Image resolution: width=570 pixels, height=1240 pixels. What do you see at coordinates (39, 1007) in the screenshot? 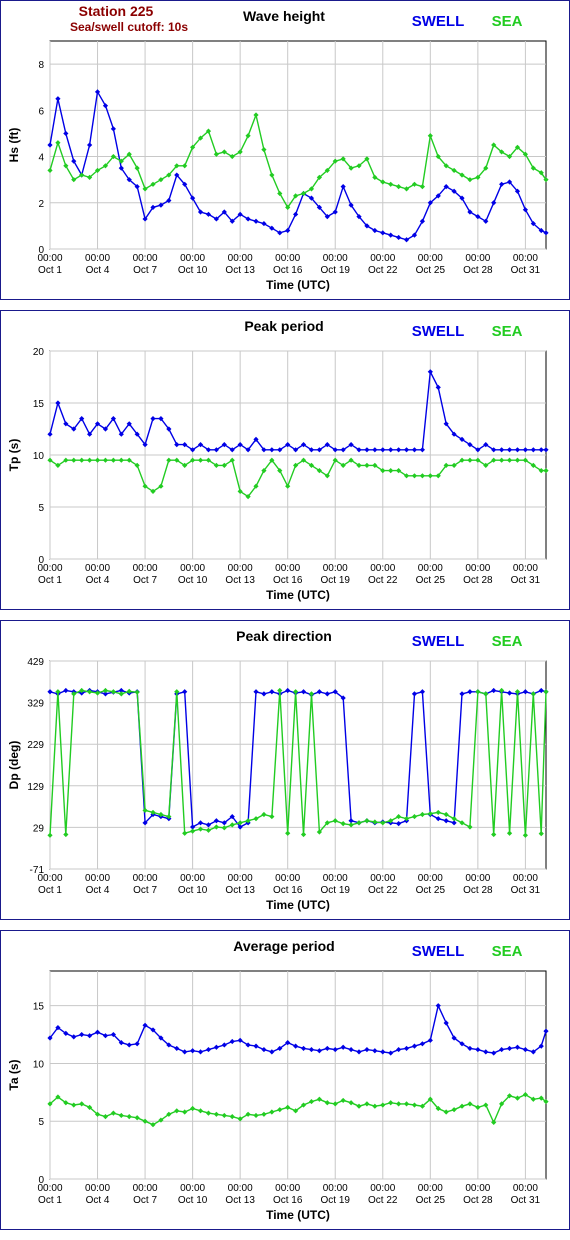
I see `y-tick-label: 15` at bounding box center [39, 1007].